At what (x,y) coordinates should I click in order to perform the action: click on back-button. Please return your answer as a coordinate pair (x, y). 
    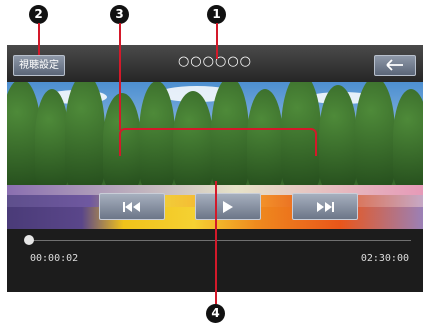
    Looking at the image, I should click on (395, 65).